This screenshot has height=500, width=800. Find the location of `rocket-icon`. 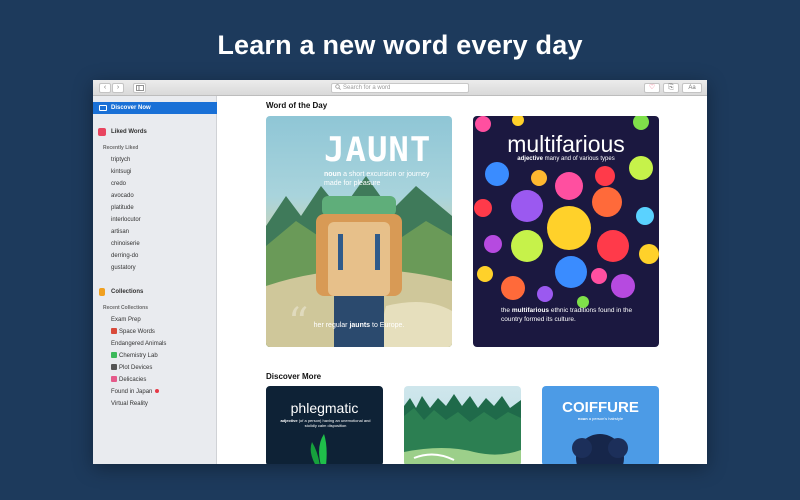

rocket-icon is located at coordinates (114, 331).